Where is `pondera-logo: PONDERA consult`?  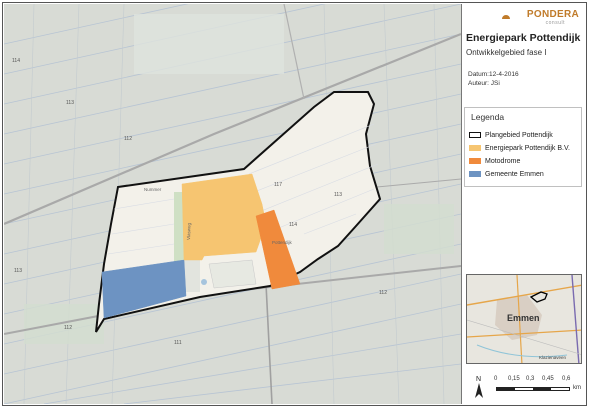 pondera-logo: PONDERA consult is located at coordinates (539, 18).